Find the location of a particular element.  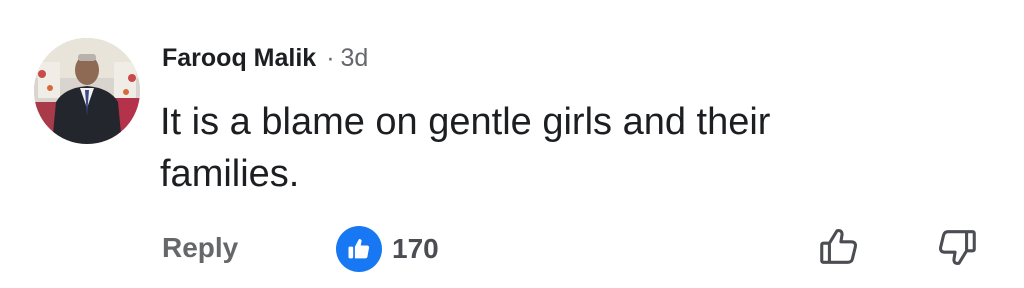

thumbs-down-outline-icon is located at coordinates (957, 249).